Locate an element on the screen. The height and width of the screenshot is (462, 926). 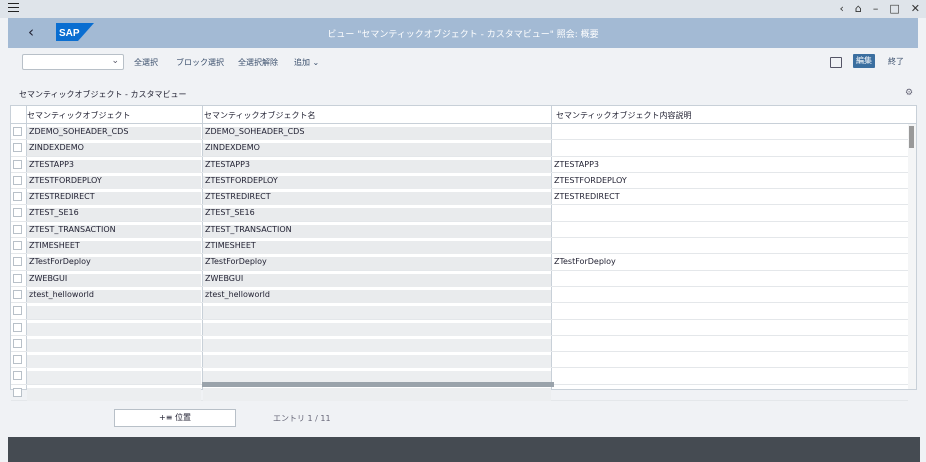
cell-object: ZTESTFORDEPLOY is located at coordinates (114, 182).